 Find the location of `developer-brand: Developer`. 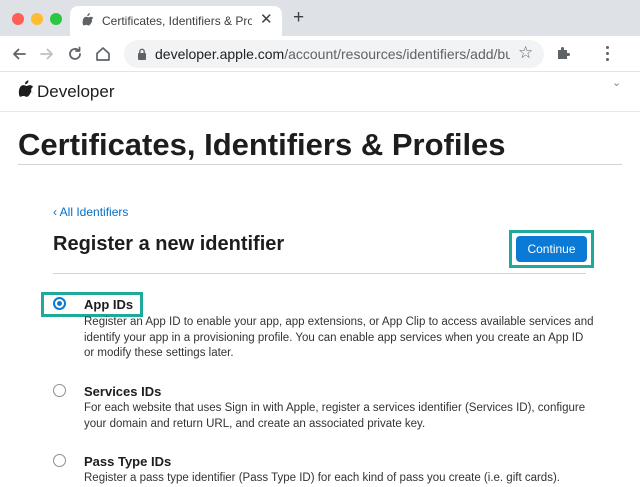

developer-brand: Developer is located at coordinates (76, 92).